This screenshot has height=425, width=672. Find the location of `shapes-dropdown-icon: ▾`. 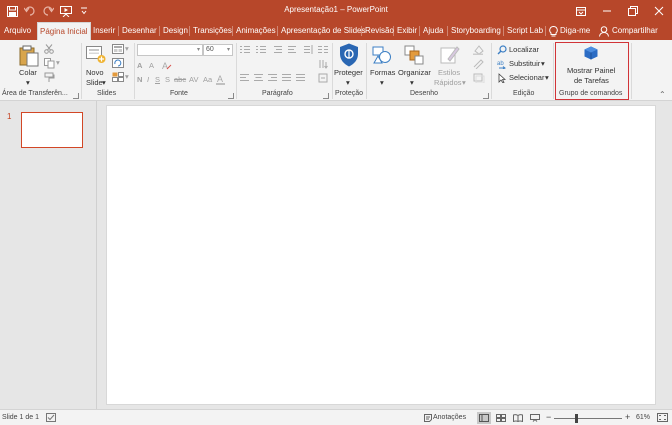

shapes-dropdown-icon: ▾ is located at coordinates (382, 82).